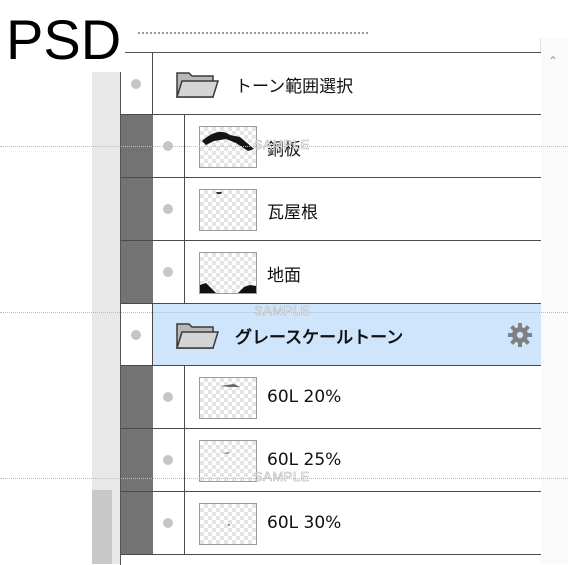 This screenshot has height=565, width=568. What do you see at coordinates (284, 276) in the screenshot?
I see `layer-name: 地面` at bounding box center [284, 276].